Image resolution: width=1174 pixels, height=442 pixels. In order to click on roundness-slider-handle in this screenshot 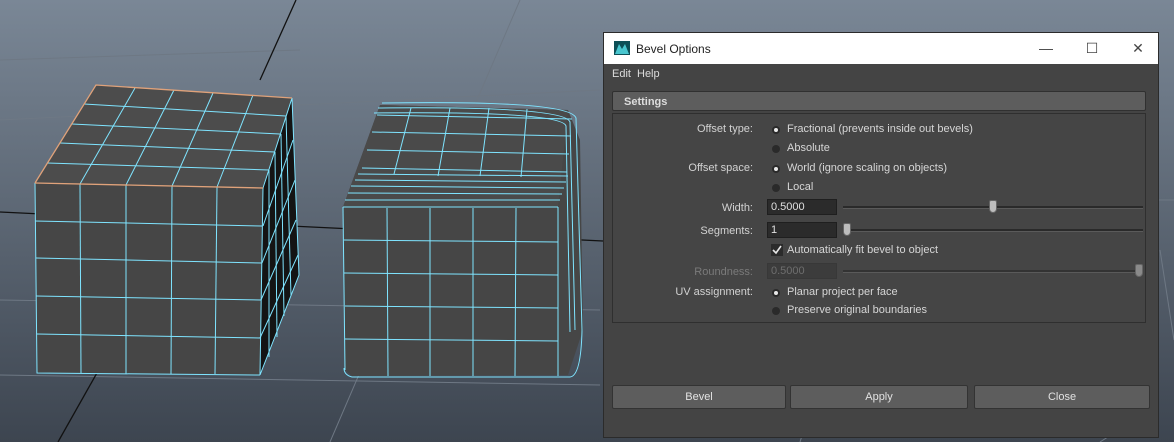, I will do `click(1139, 270)`.